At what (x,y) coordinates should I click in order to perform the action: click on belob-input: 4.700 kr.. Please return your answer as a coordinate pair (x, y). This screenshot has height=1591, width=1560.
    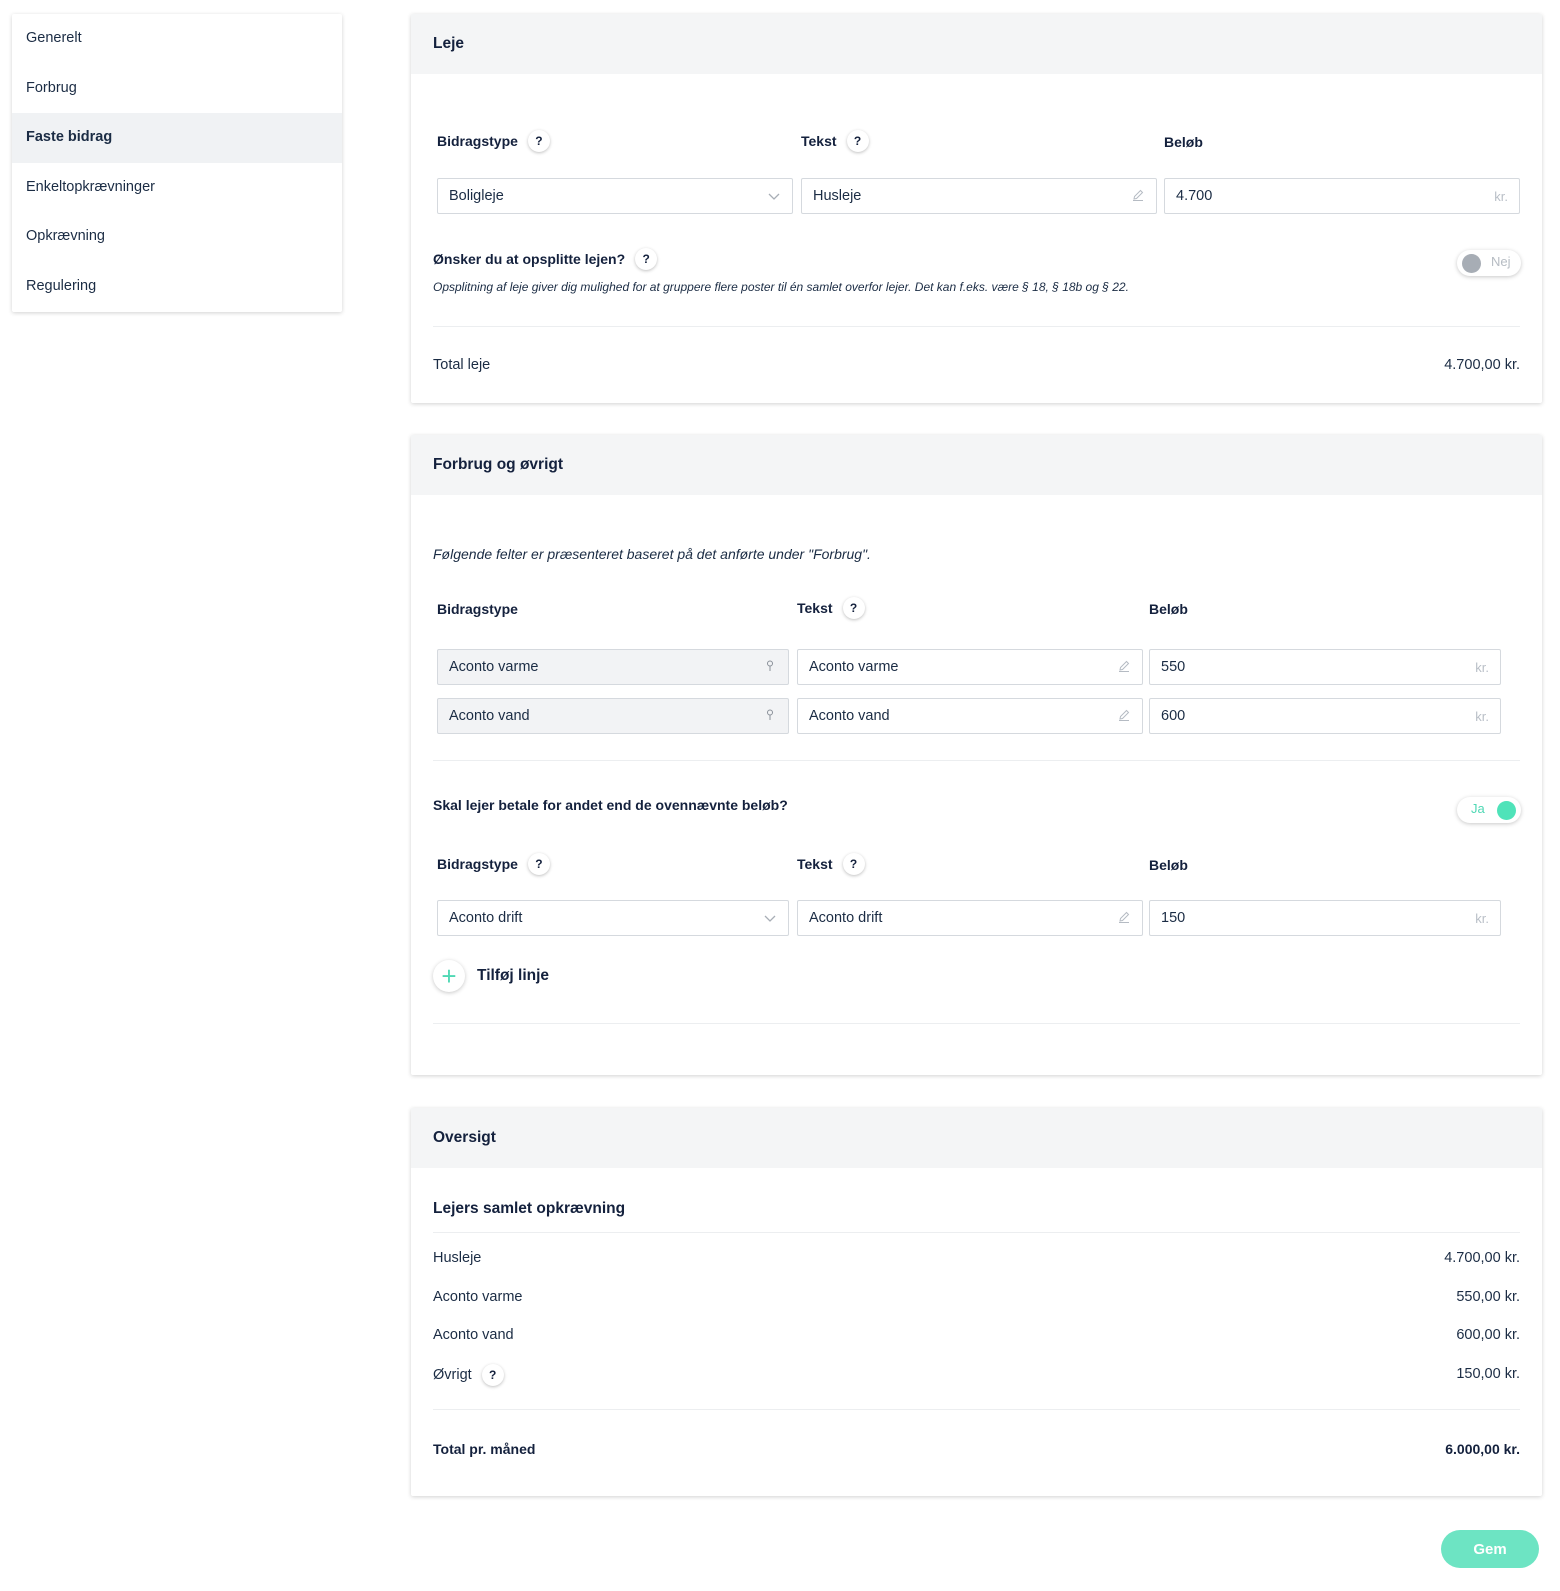
    Looking at the image, I should click on (1342, 196).